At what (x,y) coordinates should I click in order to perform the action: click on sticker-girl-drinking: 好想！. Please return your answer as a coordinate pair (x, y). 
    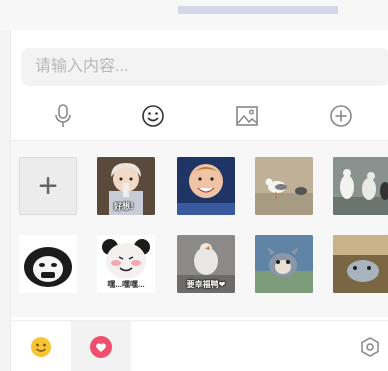
    Looking at the image, I should click on (126, 186).